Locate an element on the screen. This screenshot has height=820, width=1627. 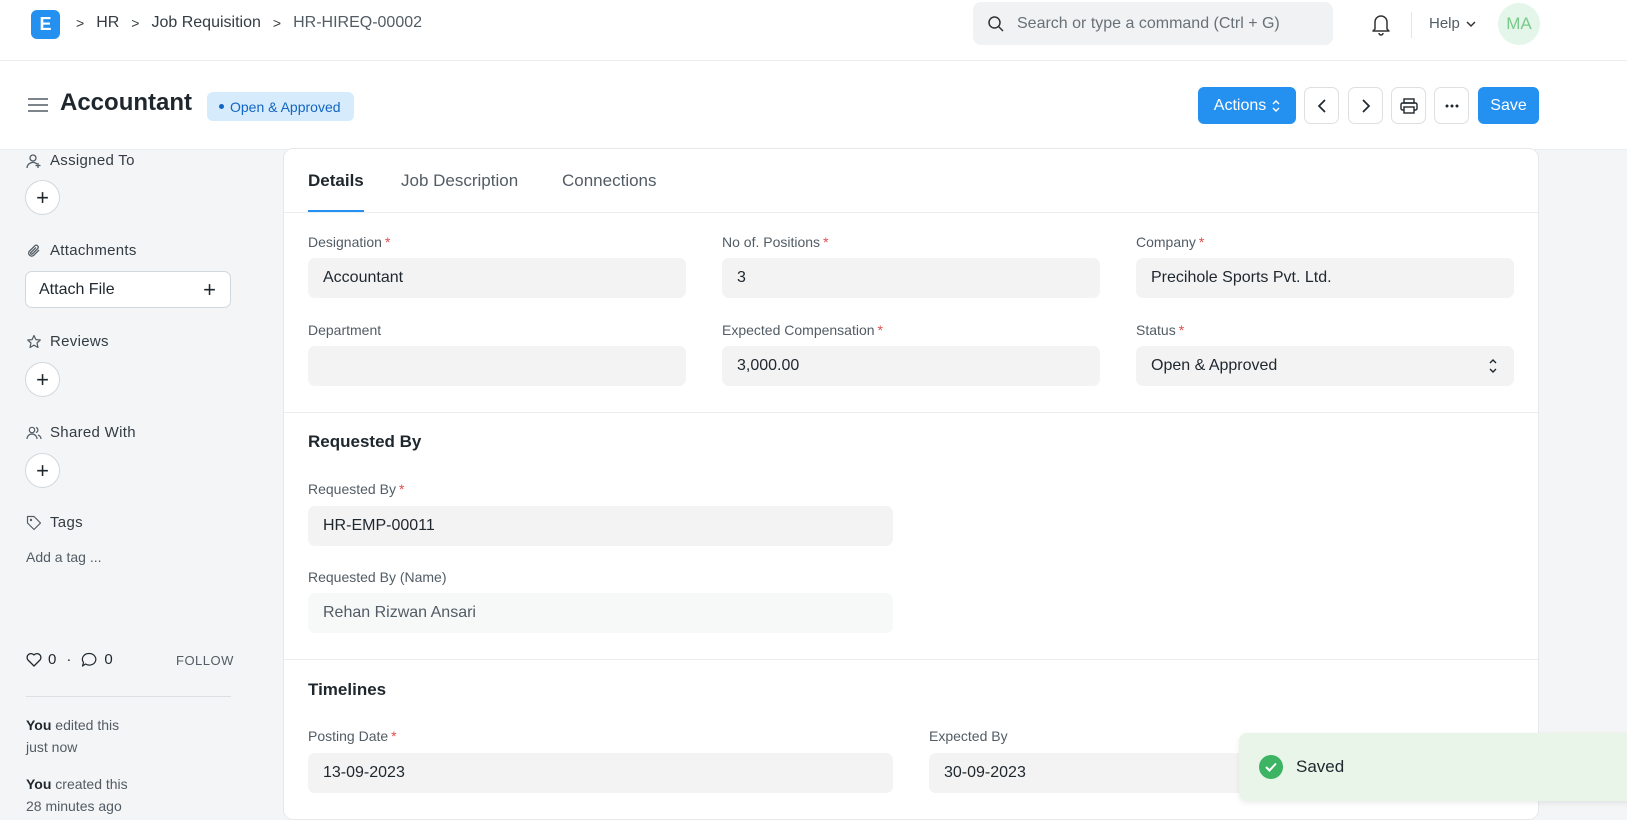
help-dropdown: Help is located at coordinates (1452, 23).